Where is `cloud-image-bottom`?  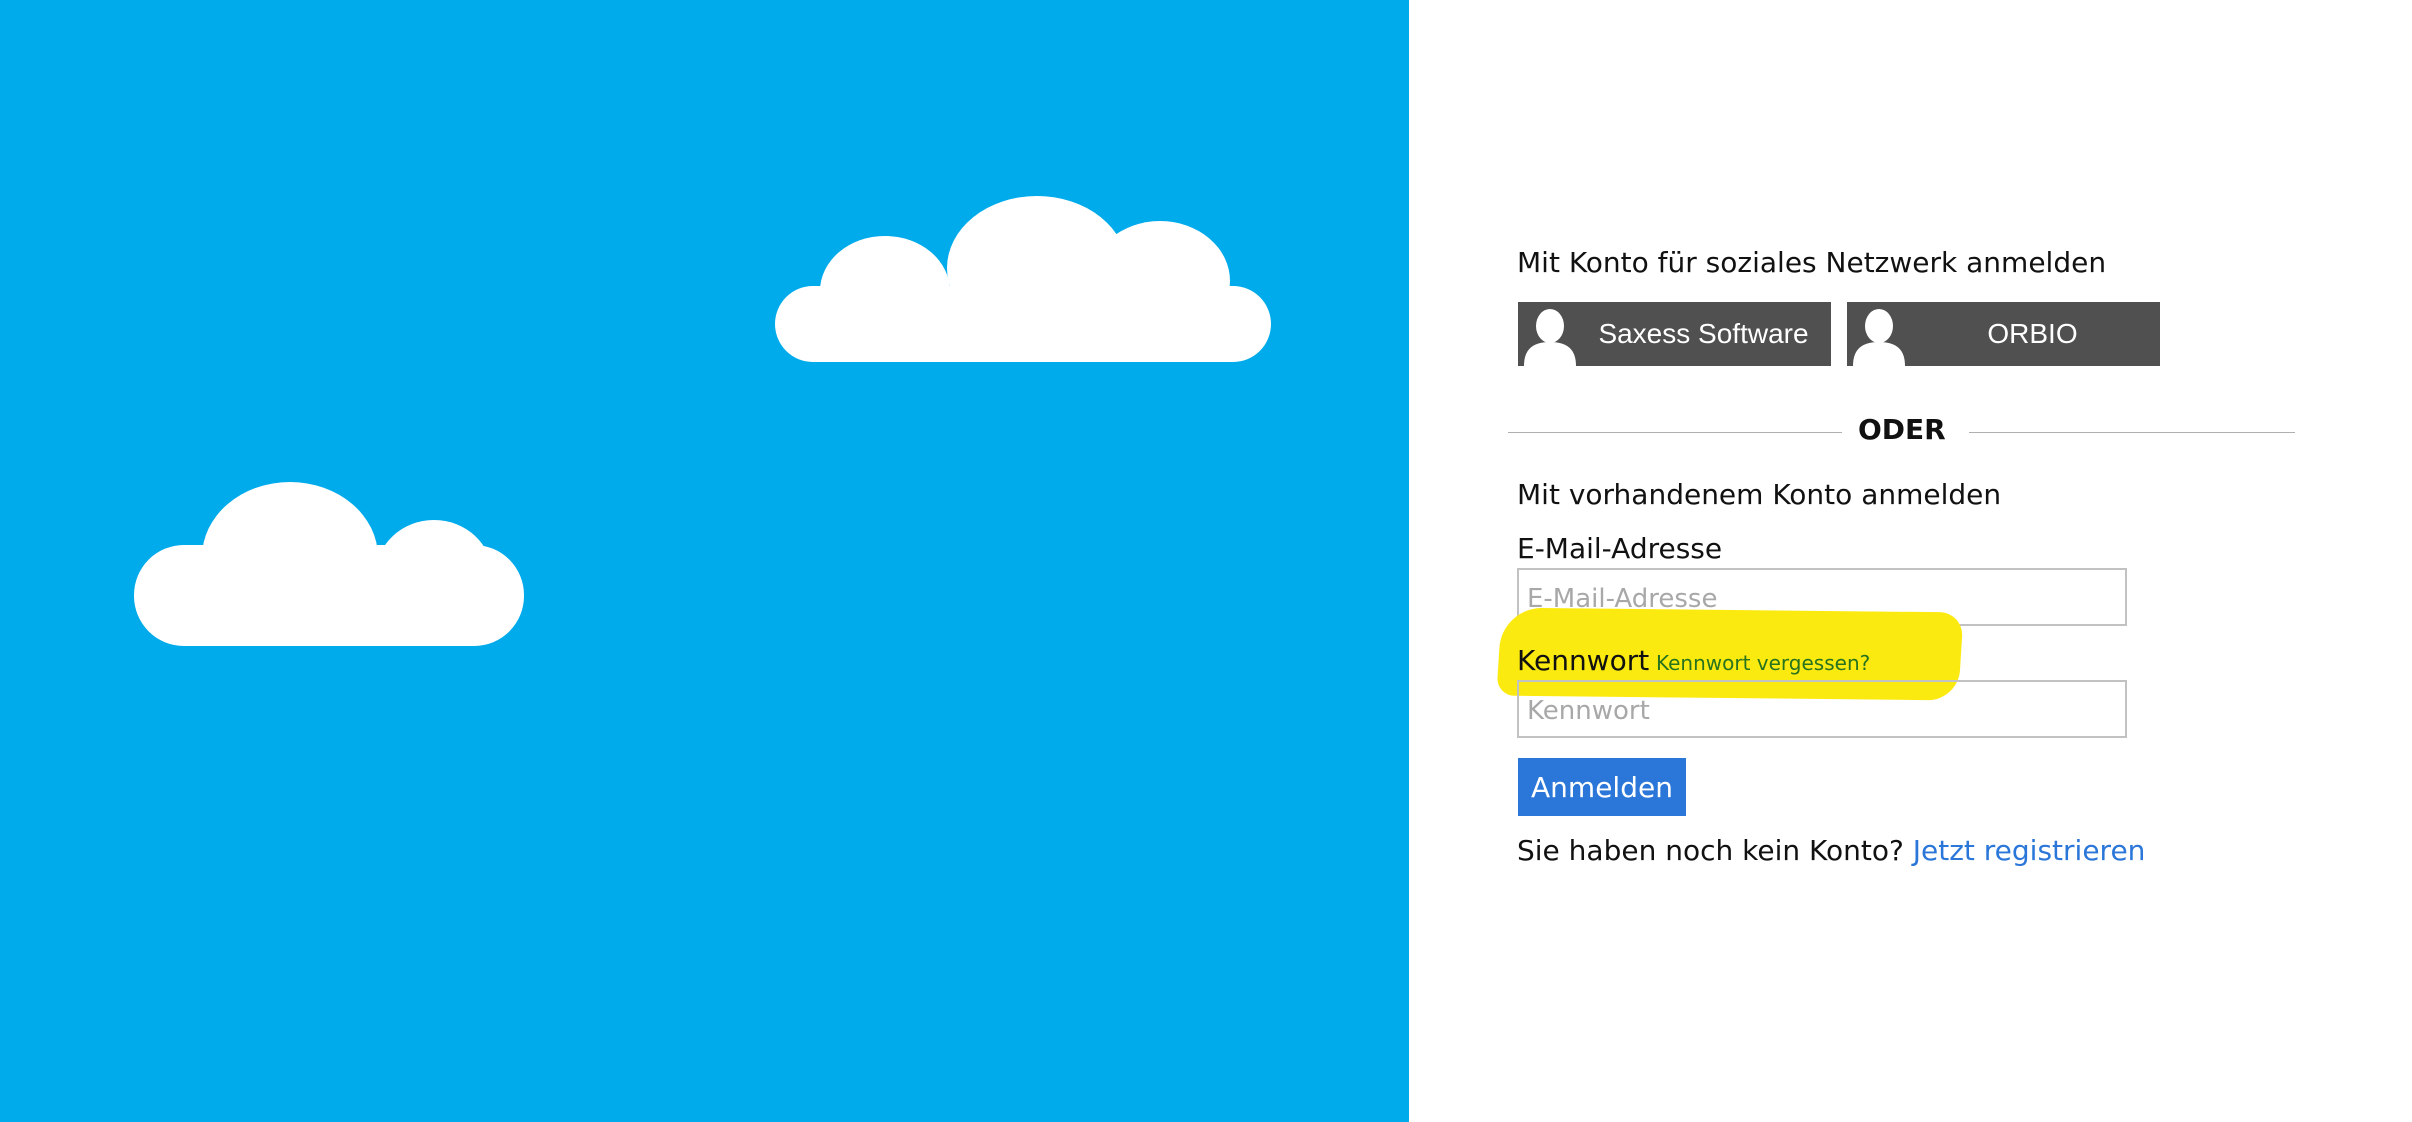 cloud-image-bottom is located at coordinates (329, 564).